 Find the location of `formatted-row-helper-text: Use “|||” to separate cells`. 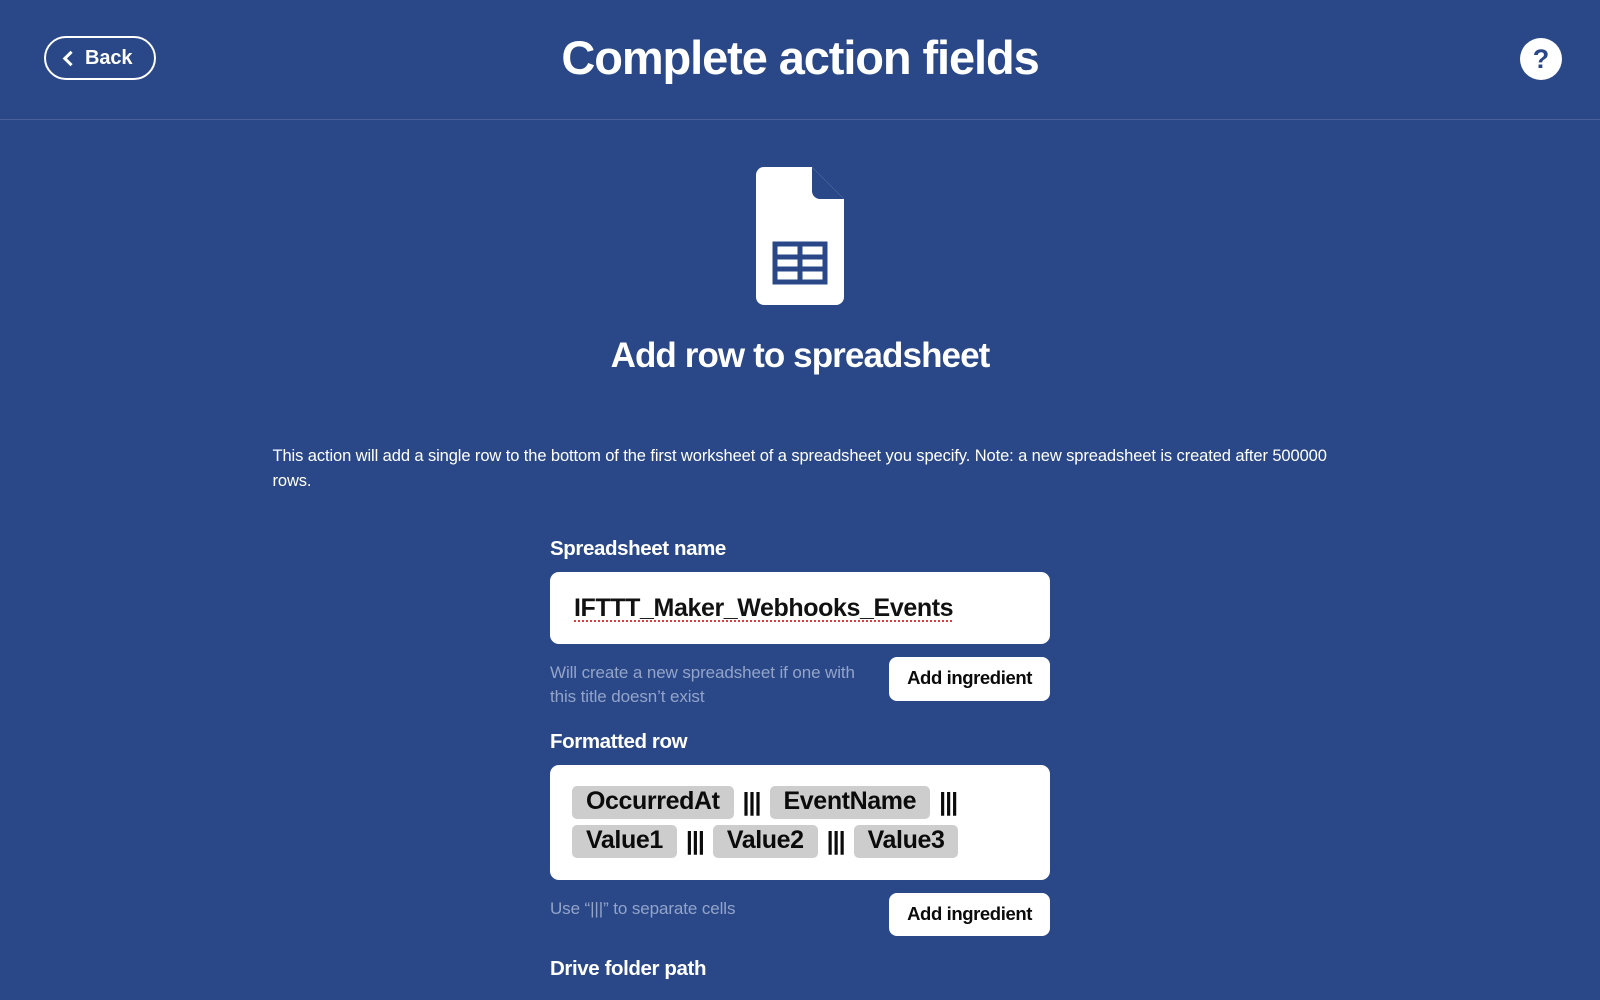

formatted-row-helper-text: Use “|||” to separate cells is located at coordinates (643, 908).